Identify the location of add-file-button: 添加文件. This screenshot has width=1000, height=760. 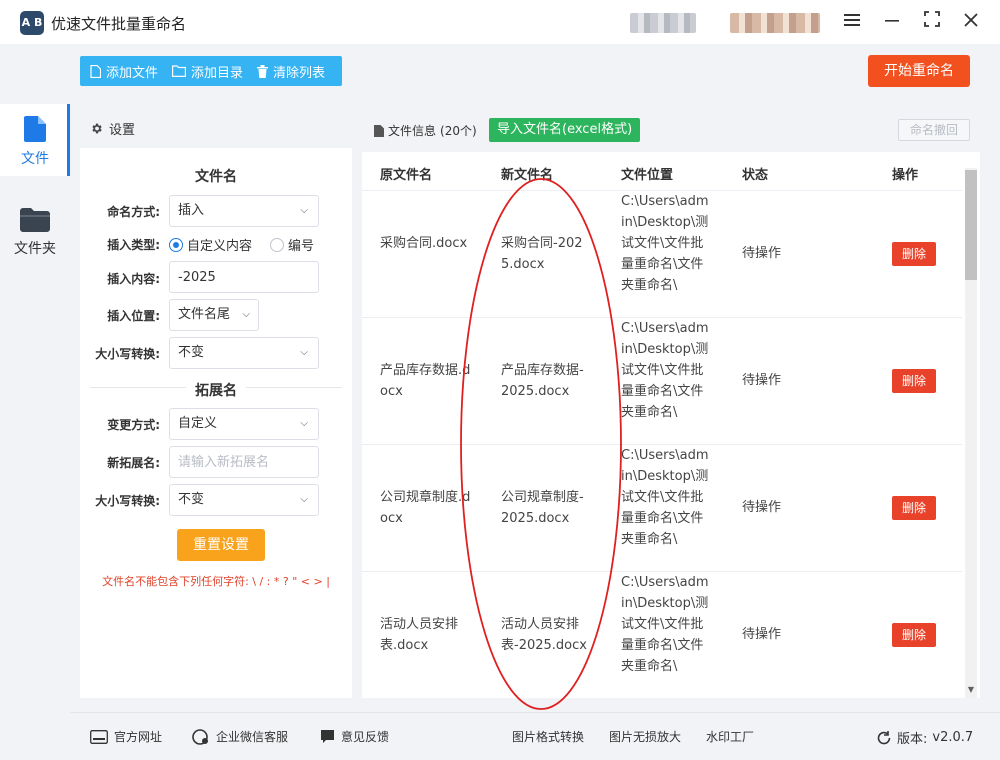
(124, 71).